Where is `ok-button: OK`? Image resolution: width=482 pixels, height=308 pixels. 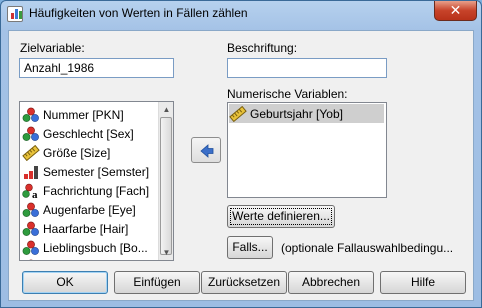
ok-button: OK is located at coordinates (65, 282).